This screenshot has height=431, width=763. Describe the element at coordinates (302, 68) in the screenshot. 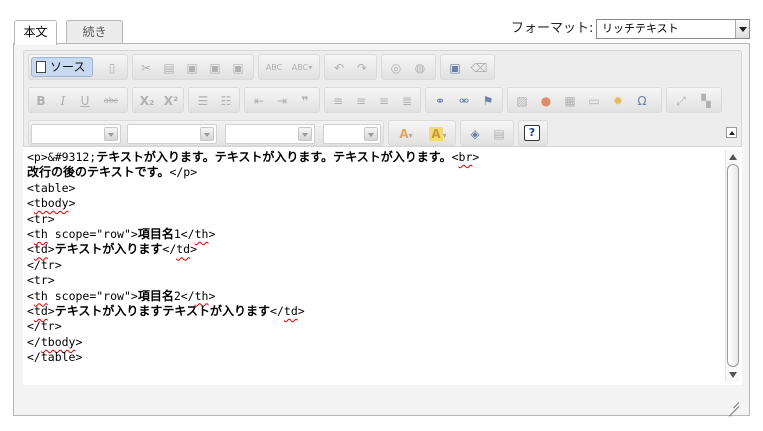

I see `spellcheck-options-icon: ABC▾` at that location.